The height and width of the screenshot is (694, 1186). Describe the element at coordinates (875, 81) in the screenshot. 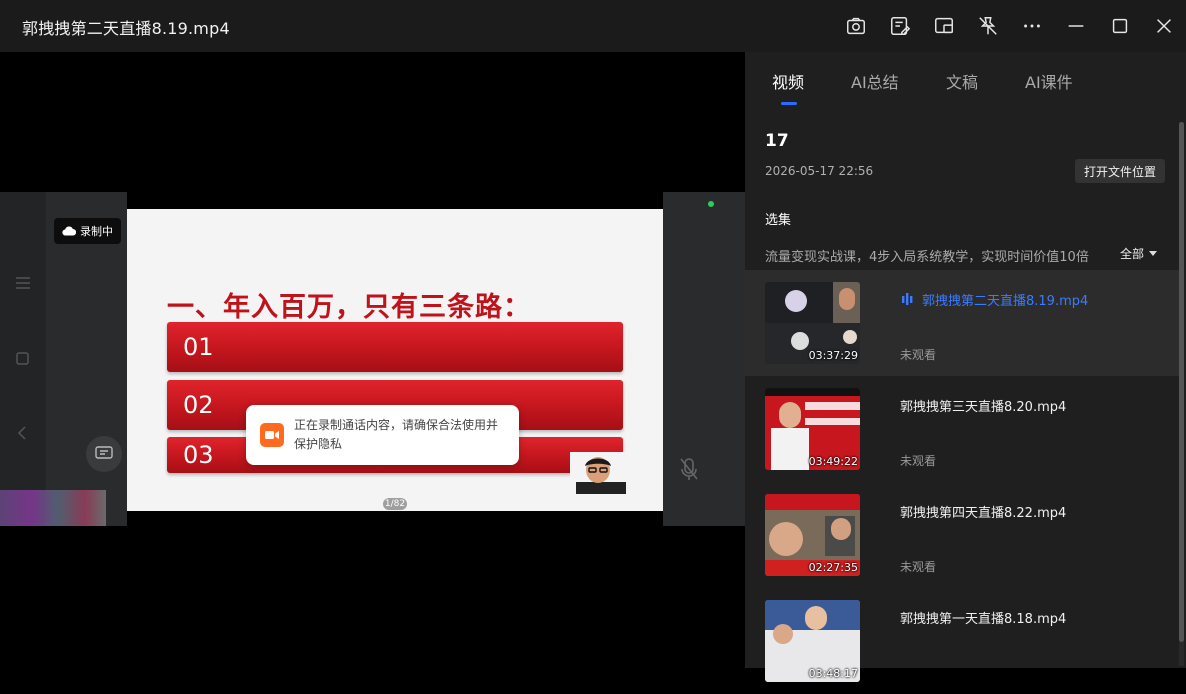

I see `tab-ai-summary: AI总结` at that location.